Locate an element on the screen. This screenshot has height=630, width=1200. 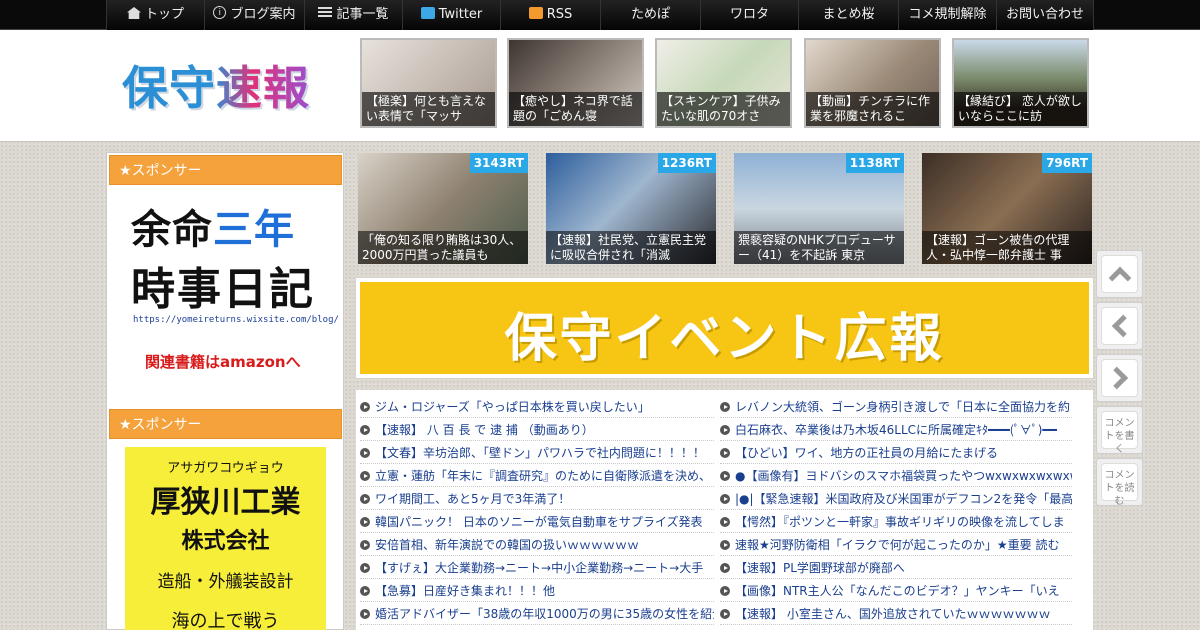
headline-link: 【愕然】『ポツンと一軒家』事故ギリギリの映像を流してしま is located at coordinates (896, 522).